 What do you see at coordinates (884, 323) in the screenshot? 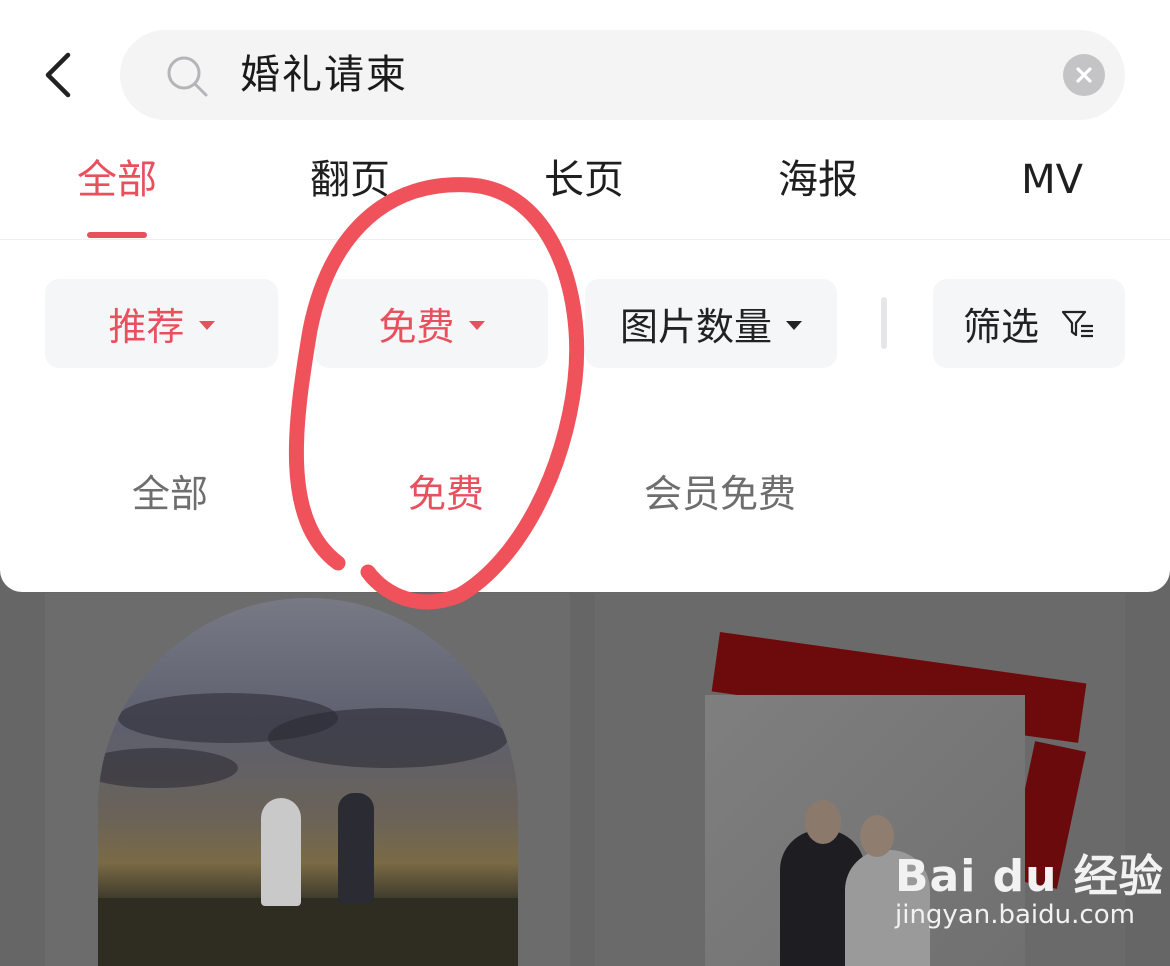
I see `filter-separator` at bounding box center [884, 323].